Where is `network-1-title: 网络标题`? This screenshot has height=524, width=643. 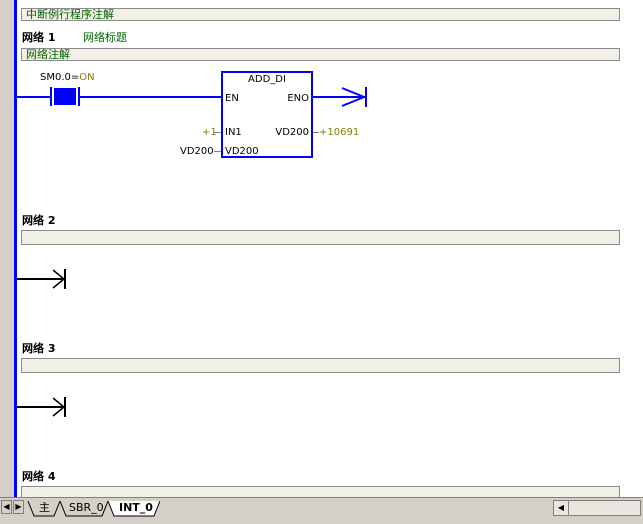 network-1-title: 网络标题 is located at coordinates (105, 37).